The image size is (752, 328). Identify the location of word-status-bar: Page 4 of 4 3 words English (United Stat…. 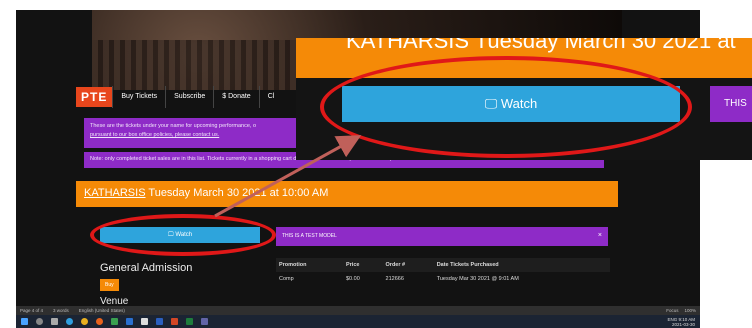
(358, 310).